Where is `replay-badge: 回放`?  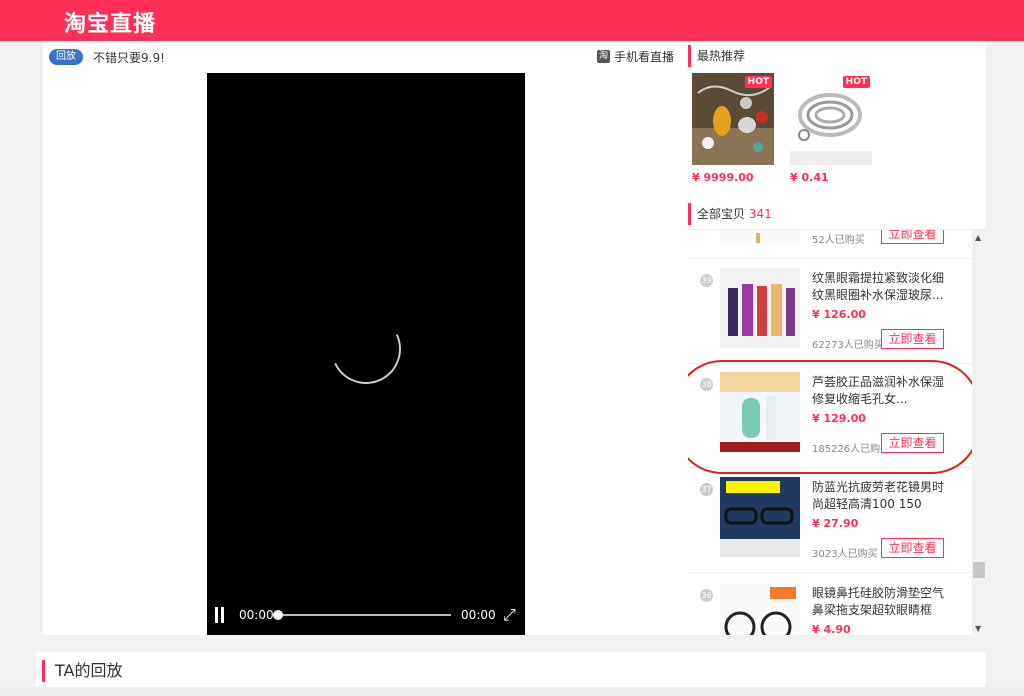
replay-badge: 回放 is located at coordinates (66, 57).